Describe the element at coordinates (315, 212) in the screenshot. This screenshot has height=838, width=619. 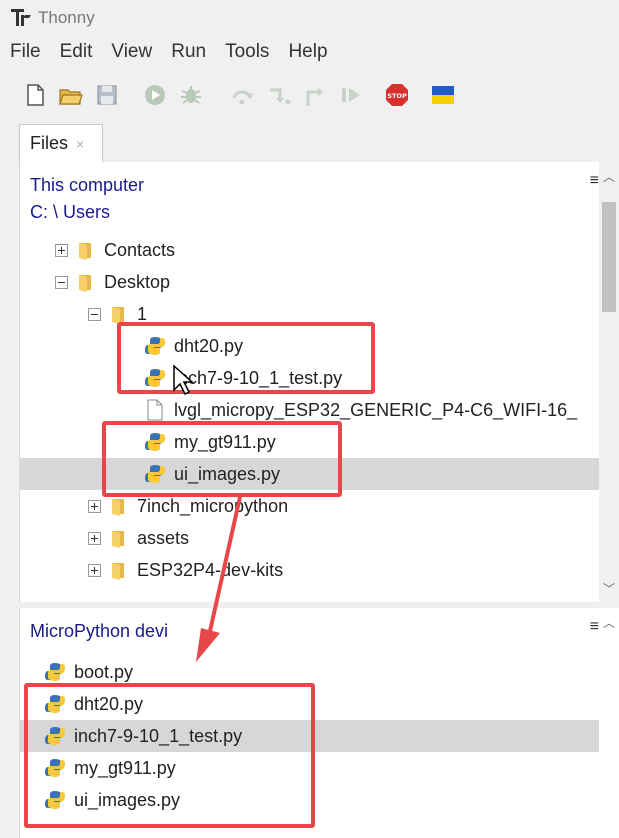
I see `current-path-breadcrumb: C: \ Users` at that location.